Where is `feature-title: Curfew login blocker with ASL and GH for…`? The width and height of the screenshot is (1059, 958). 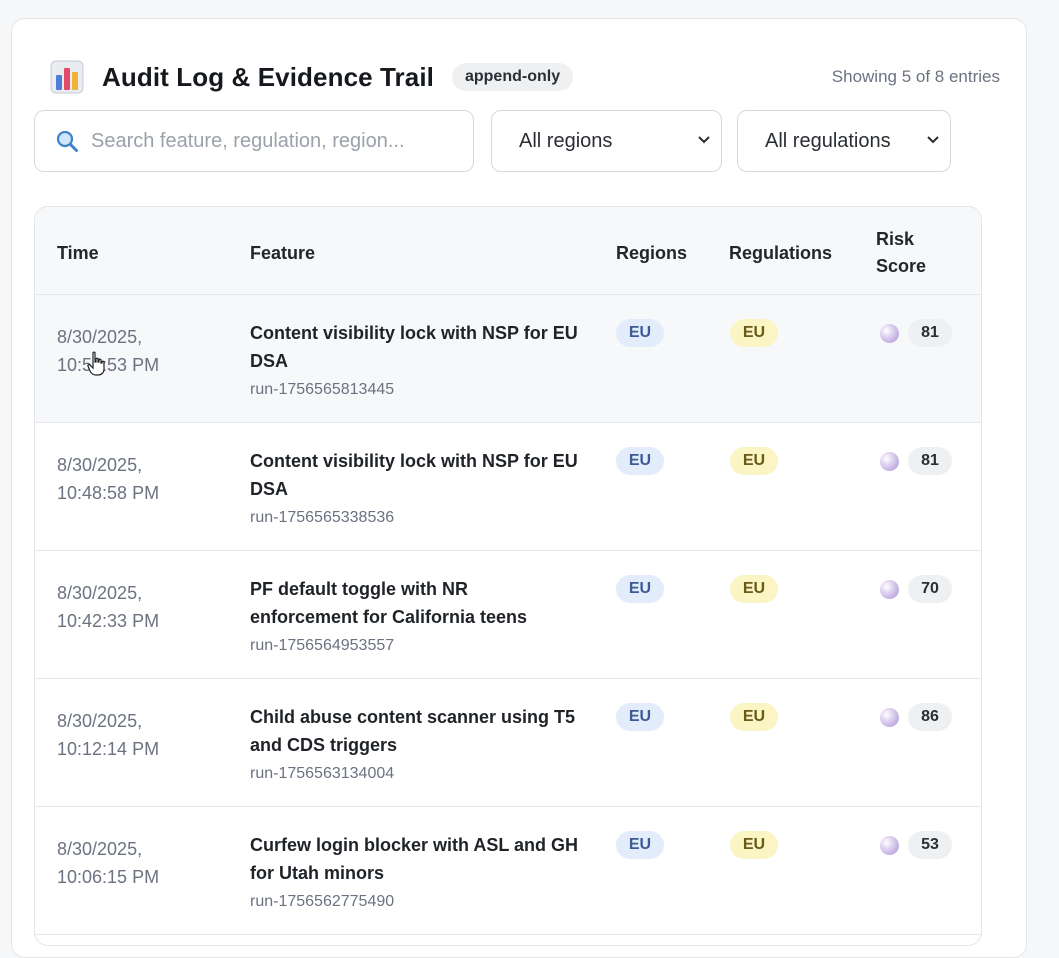
feature-title: Curfew login blocker with ASL and GH for… is located at coordinates (414, 859).